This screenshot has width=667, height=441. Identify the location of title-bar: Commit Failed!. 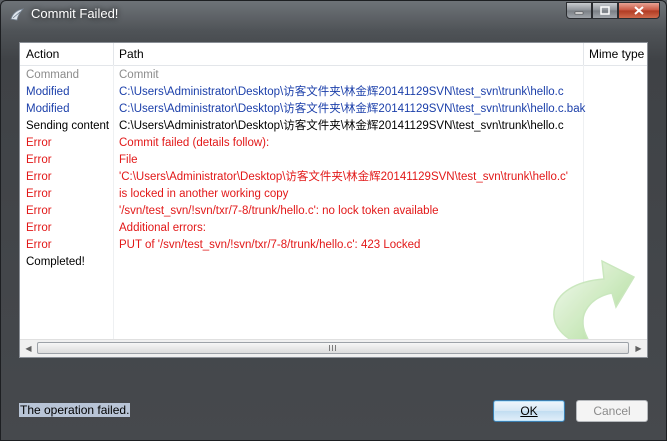
(333, 15).